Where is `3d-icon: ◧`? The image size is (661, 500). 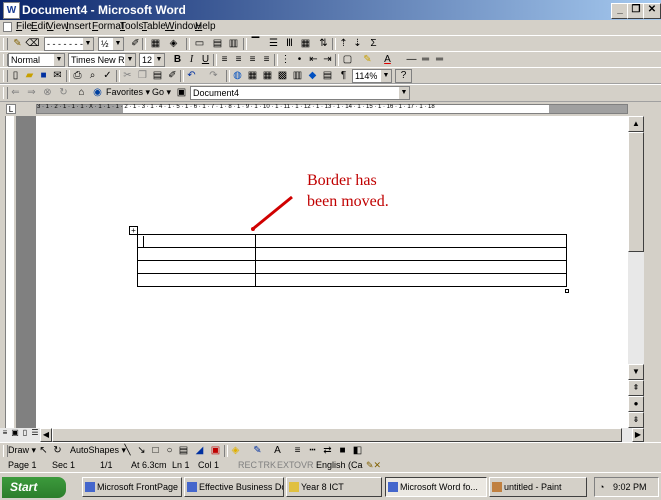
3d-icon: ◧ is located at coordinates (357, 451).